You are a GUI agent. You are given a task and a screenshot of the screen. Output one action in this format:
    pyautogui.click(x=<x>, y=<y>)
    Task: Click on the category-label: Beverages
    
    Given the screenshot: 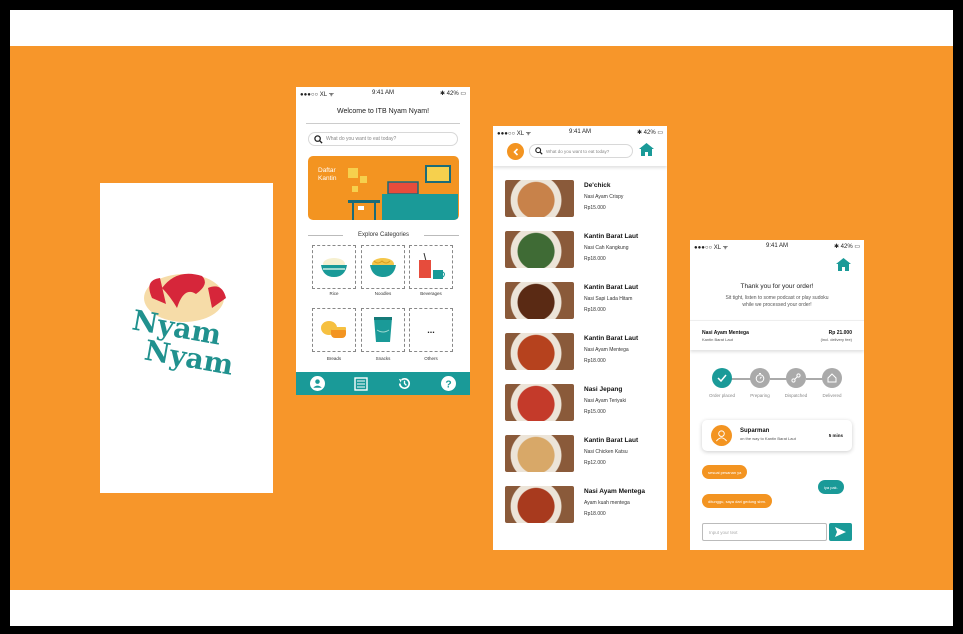 What is the action you would take?
    pyautogui.click(x=431, y=293)
    